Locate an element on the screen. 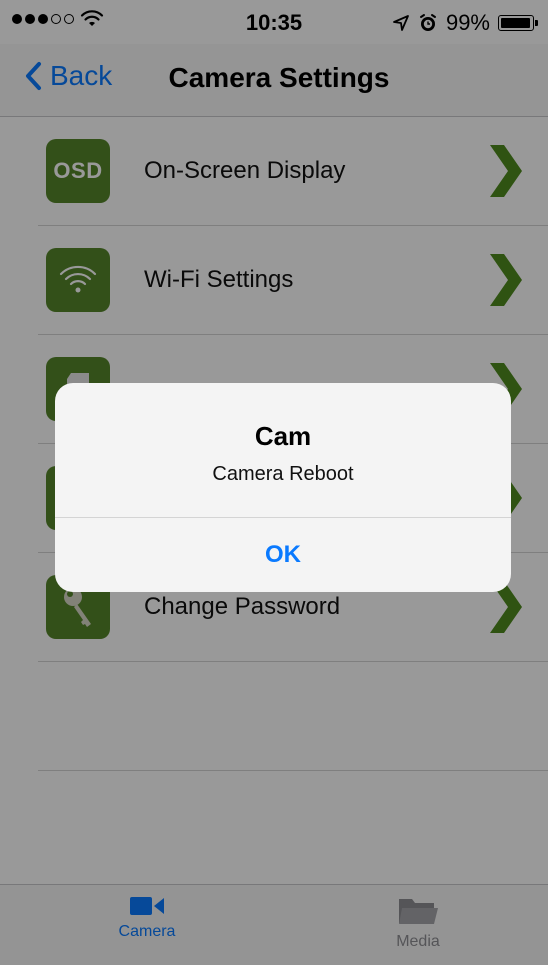 The image size is (548, 965). ok-button: OK is located at coordinates (283, 555).